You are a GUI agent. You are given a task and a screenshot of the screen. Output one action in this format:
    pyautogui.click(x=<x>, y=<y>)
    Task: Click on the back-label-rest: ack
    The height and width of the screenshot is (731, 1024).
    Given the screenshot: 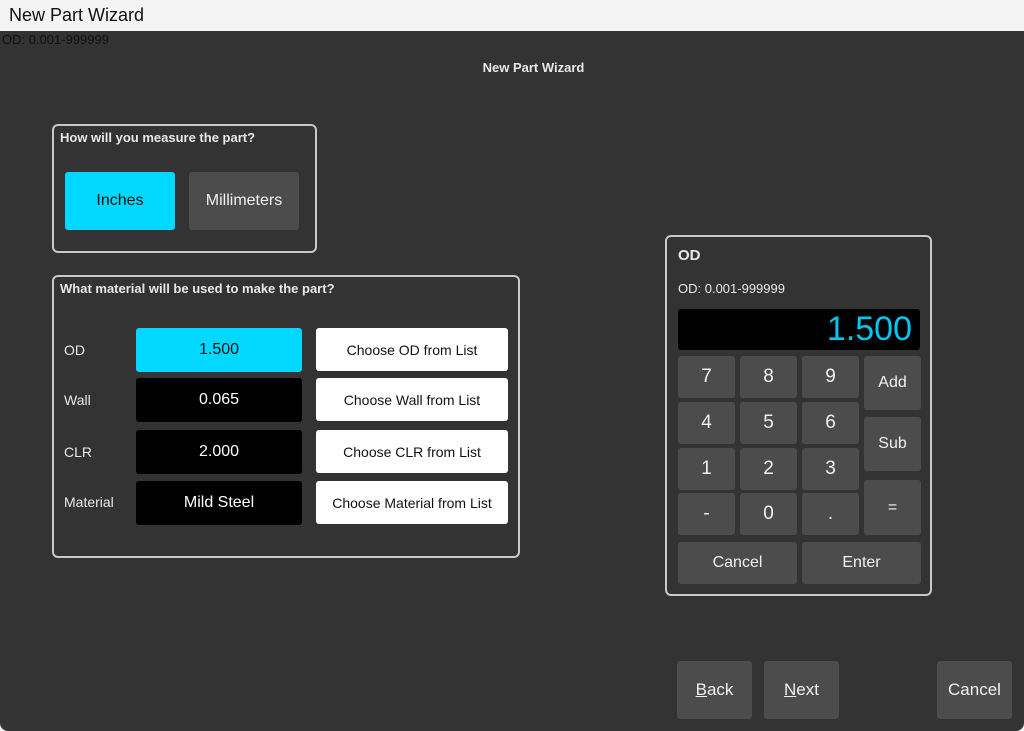 What is the action you would take?
    pyautogui.click(x=720, y=689)
    